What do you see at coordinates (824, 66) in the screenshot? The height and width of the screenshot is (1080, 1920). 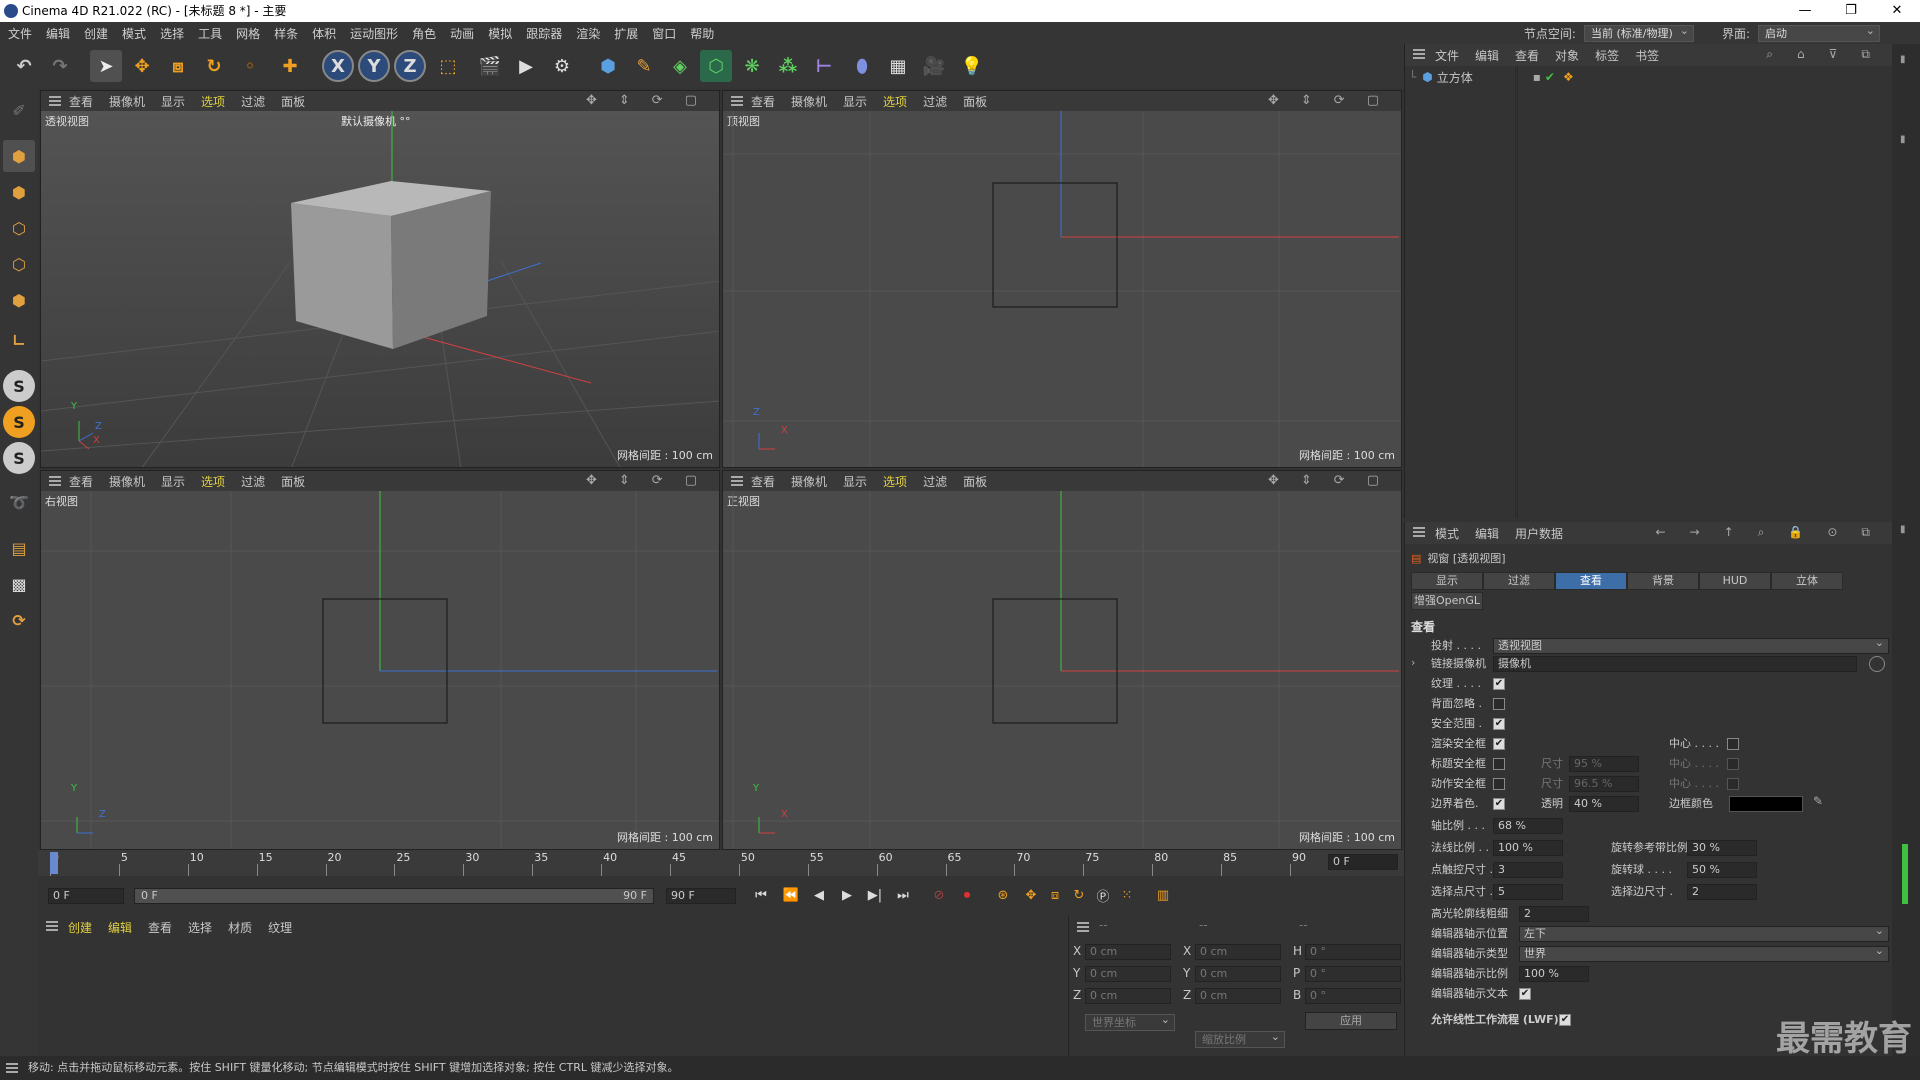 I see `deformer-icon: ⊢` at bounding box center [824, 66].